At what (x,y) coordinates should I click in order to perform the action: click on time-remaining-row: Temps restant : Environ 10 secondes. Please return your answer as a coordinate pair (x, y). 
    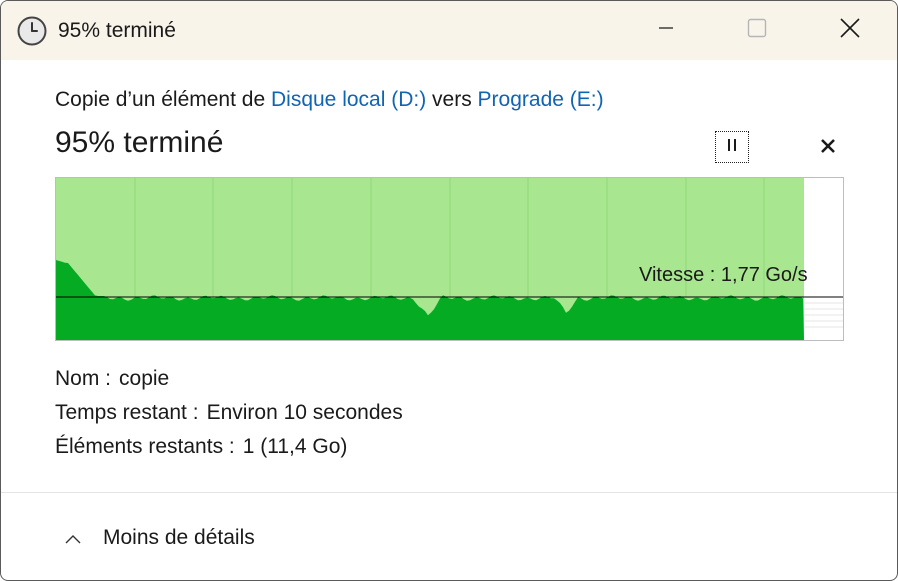
    Looking at the image, I should click on (229, 413).